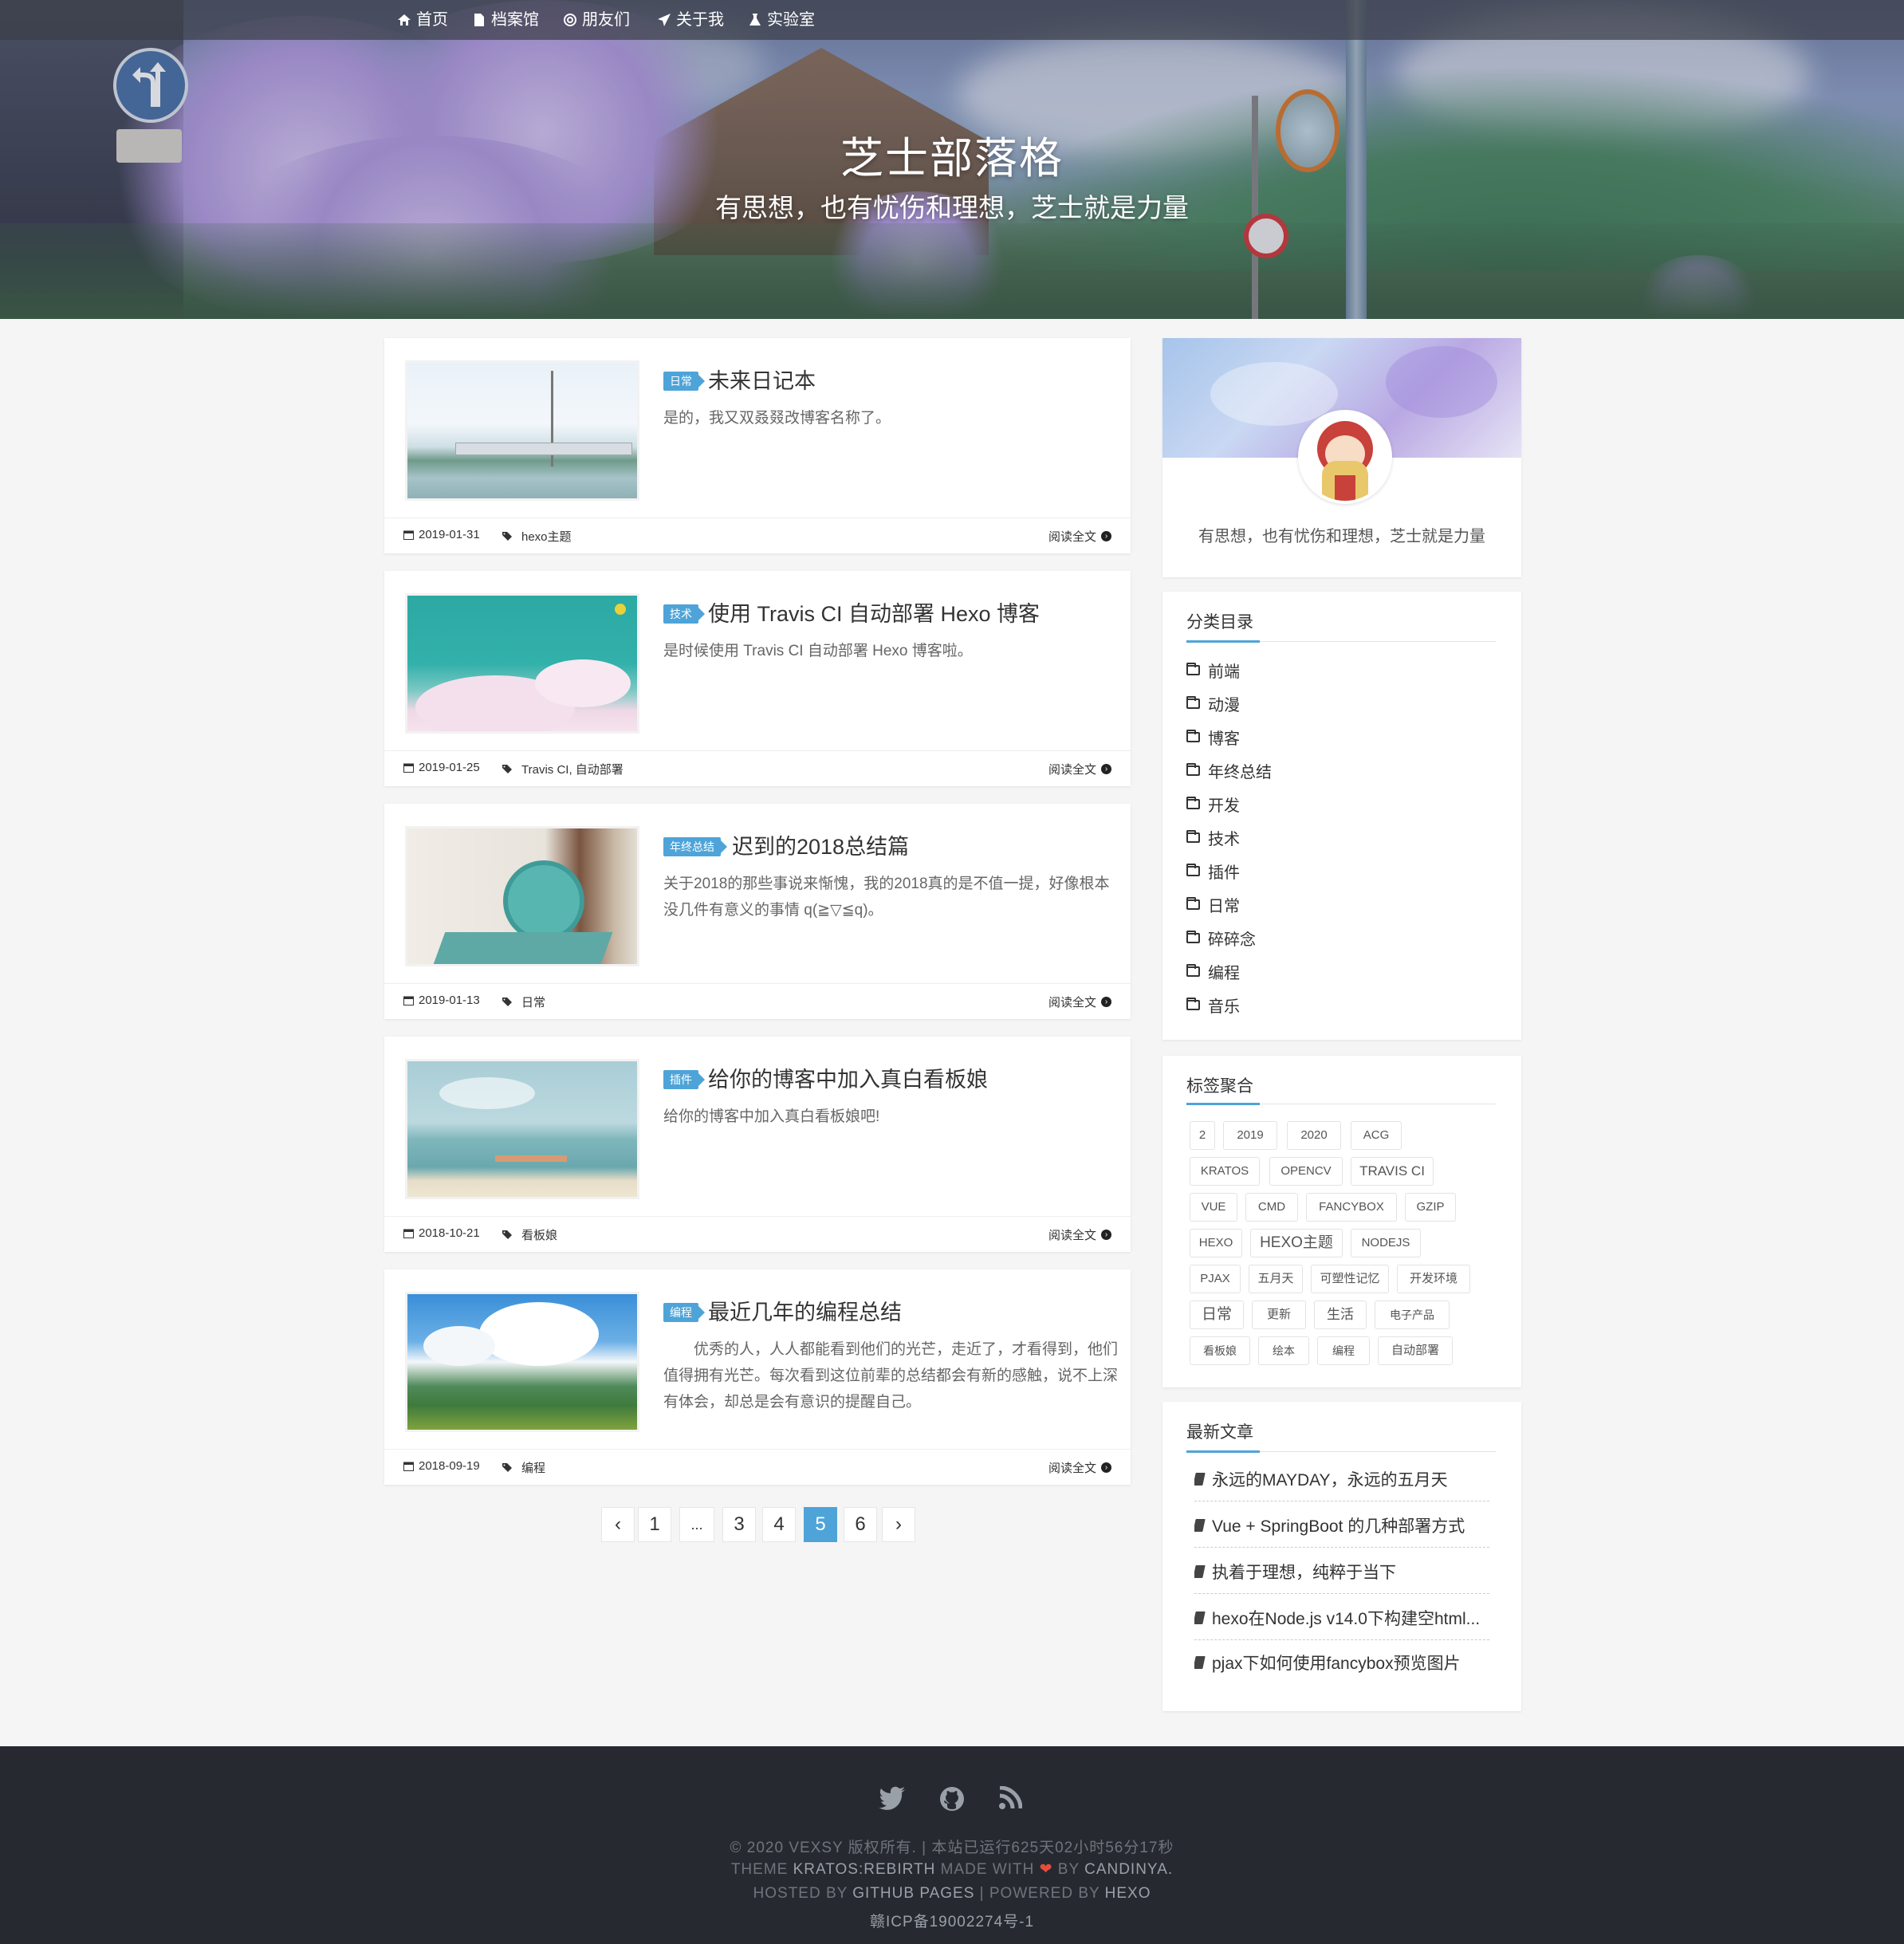 This screenshot has height=1944, width=1904. I want to click on post-excerpt: 是时候使用 Travis CI 自动部署 Hexo 博客啦。, so click(818, 651).